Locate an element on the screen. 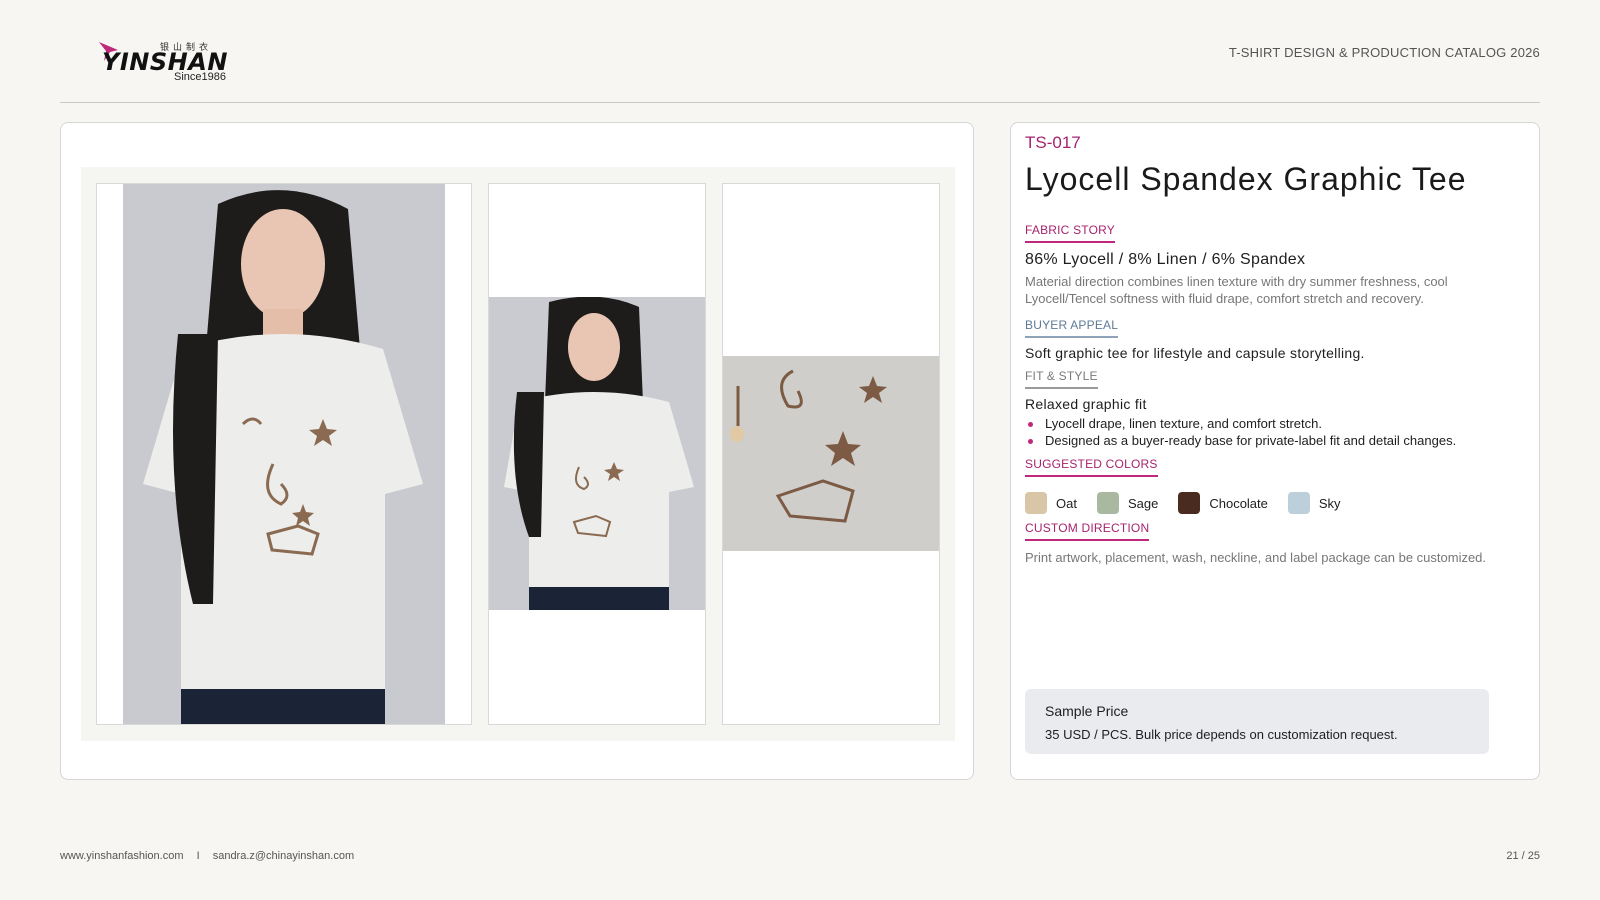  suggested-colors-heading: SUGGESTED COLORS is located at coordinates (1091, 467).